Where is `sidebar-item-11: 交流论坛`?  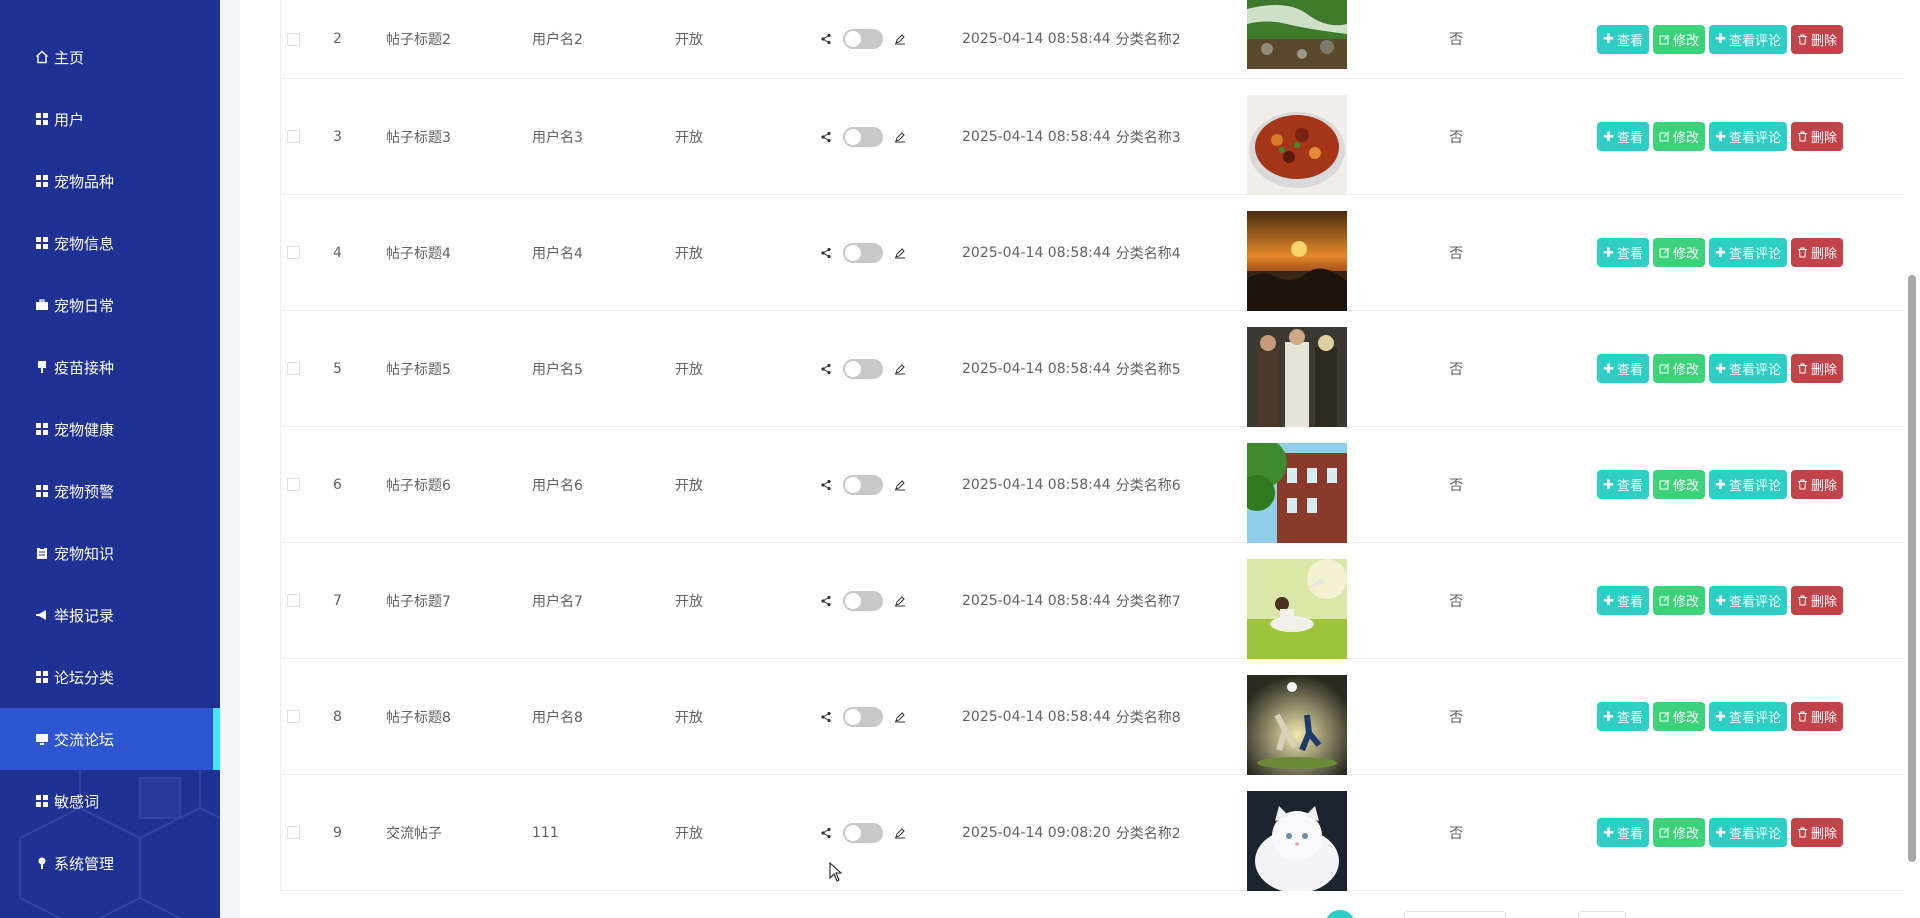 sidebar-item-11: 交流论坛 is located at coordinates (110, 739).